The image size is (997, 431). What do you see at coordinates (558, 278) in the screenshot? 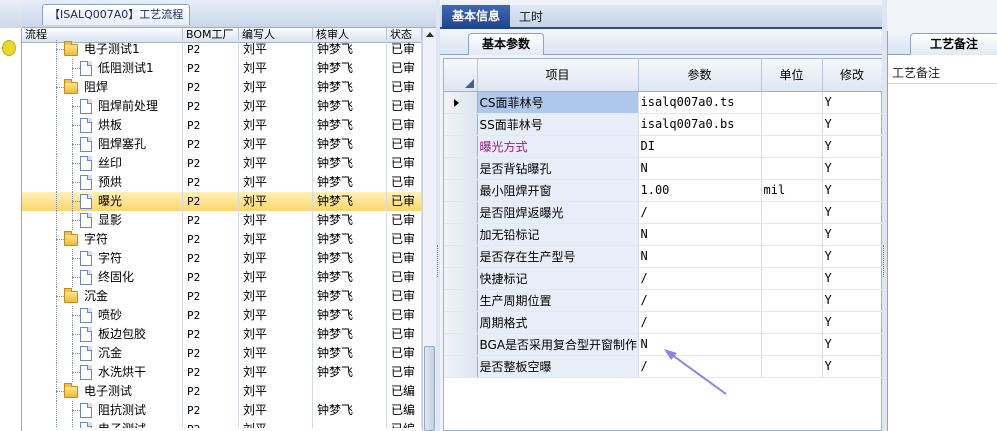
I see `param-item-cell: 快捷标记` at bounding box center [558, 278].